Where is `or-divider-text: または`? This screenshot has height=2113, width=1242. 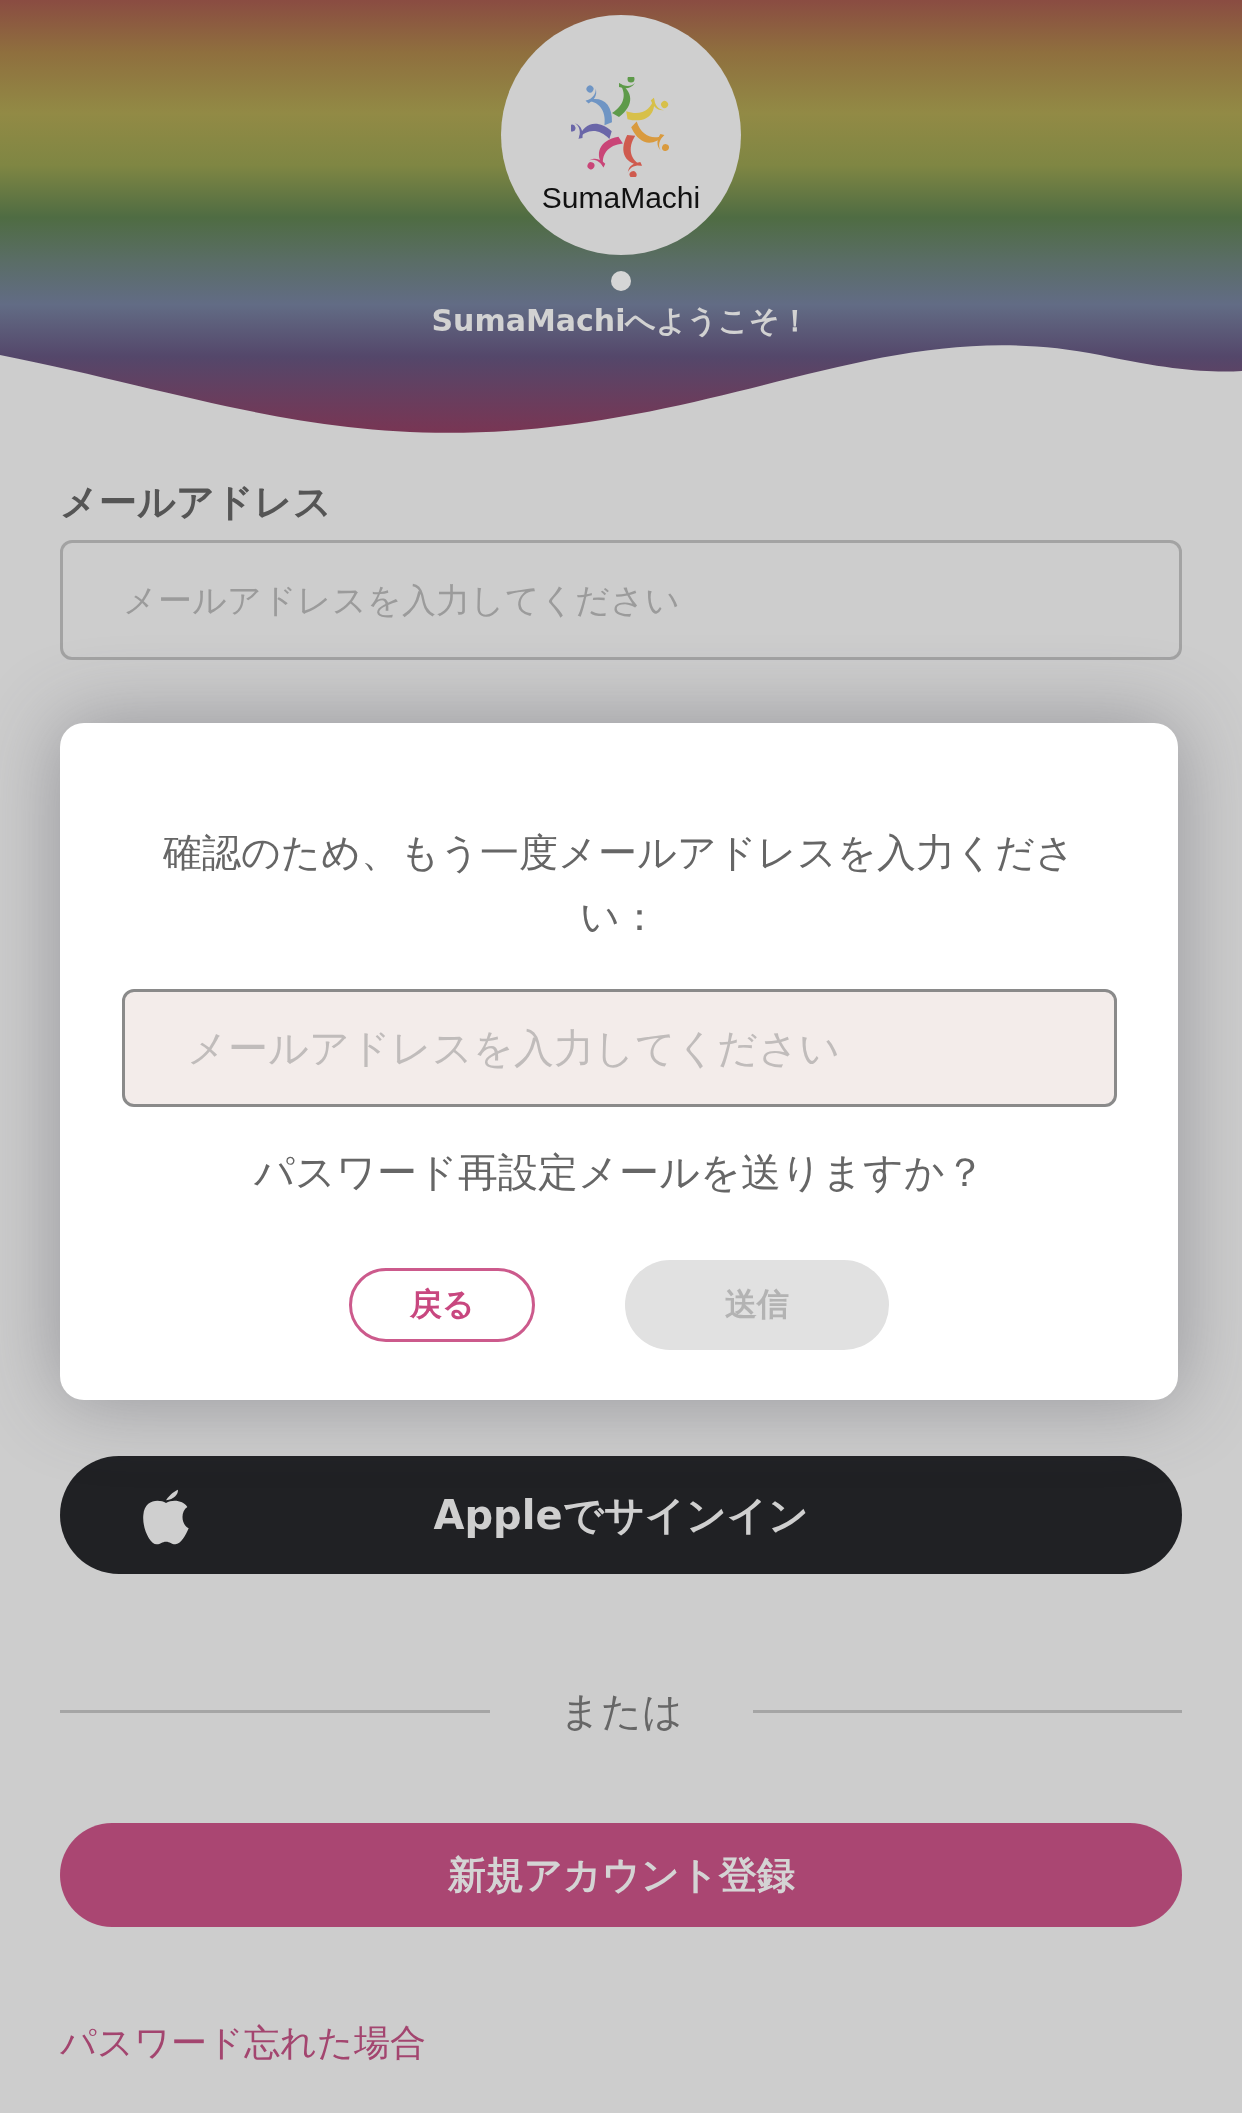 or-divider-text: または is located at coordinates (621, 1711).